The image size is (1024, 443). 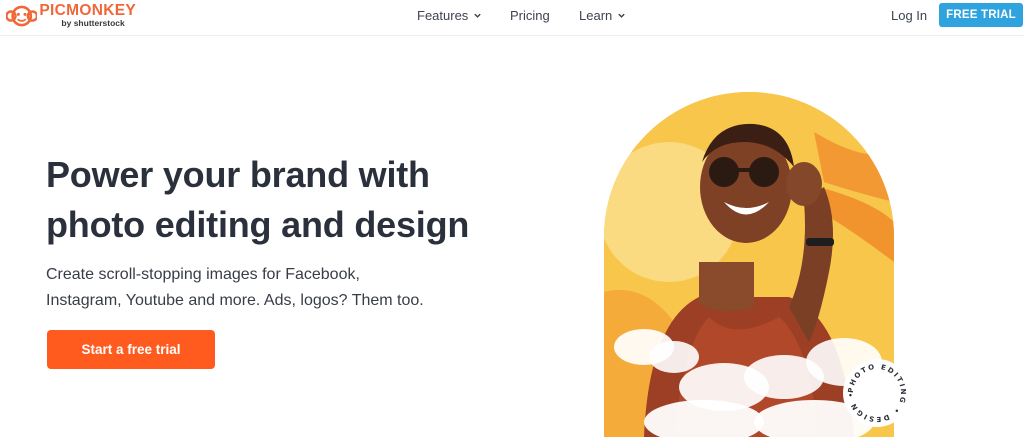 What do you see at coordinates (93, 23) in the screenshot?
I see `brand-sub: by shutterstock` at bounding box center [93, 23].